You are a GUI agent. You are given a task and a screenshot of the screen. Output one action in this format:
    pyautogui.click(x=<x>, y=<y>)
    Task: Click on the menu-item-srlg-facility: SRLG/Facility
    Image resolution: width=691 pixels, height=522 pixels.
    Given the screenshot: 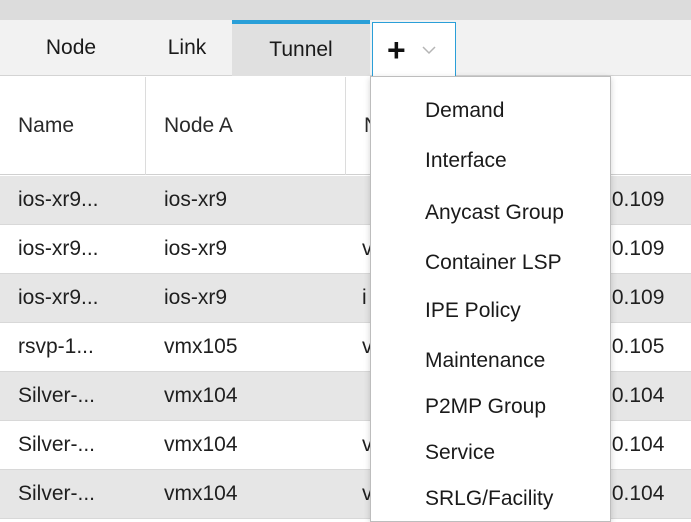 What is the action you would take?
    pyautogui.click(x=490, y=498)
    